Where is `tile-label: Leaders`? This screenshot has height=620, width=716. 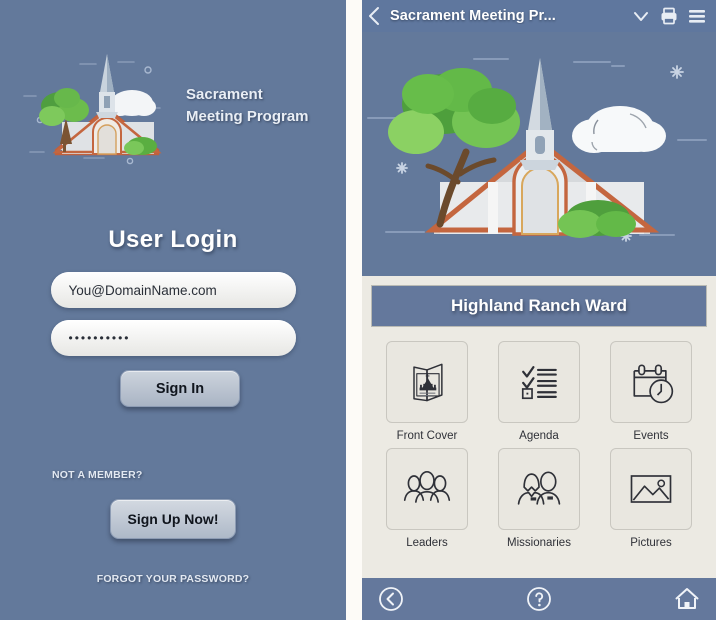
tile-label: Leaders is located at coordinates (427, 543).